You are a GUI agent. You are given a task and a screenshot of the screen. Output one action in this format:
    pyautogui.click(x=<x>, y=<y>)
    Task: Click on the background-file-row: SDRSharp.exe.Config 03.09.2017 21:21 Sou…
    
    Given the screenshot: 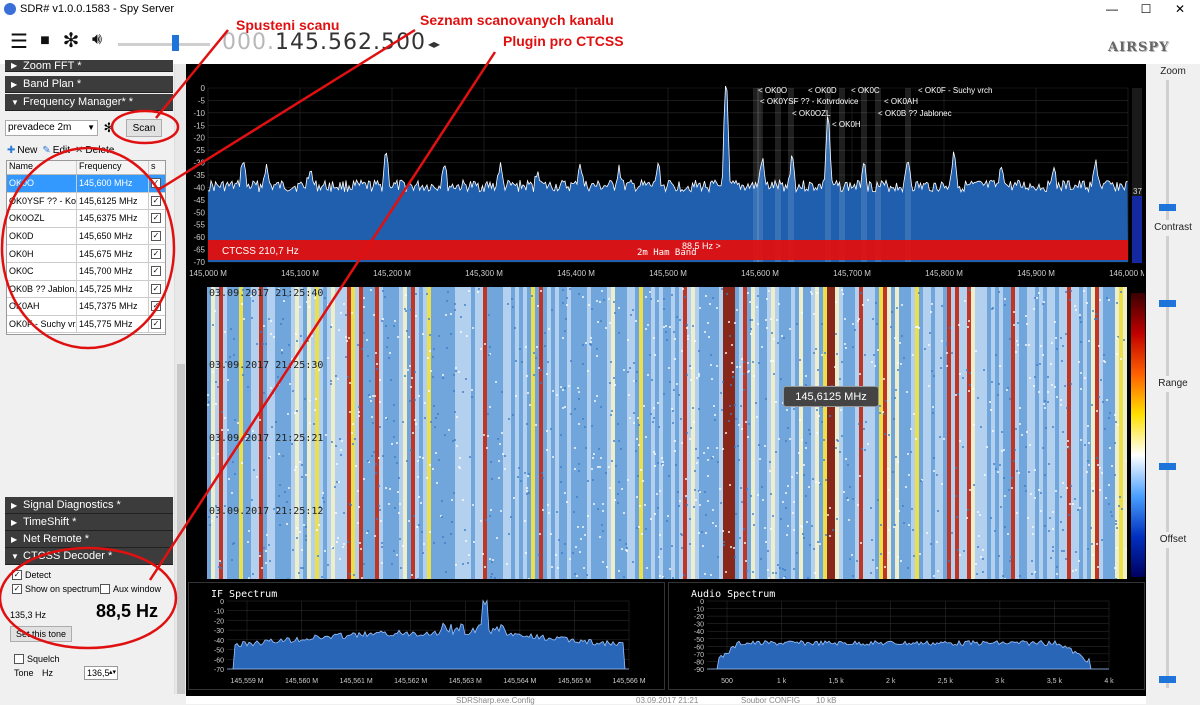 What is the action you would take?
    pyautogui.click(x=666, y=700)
    